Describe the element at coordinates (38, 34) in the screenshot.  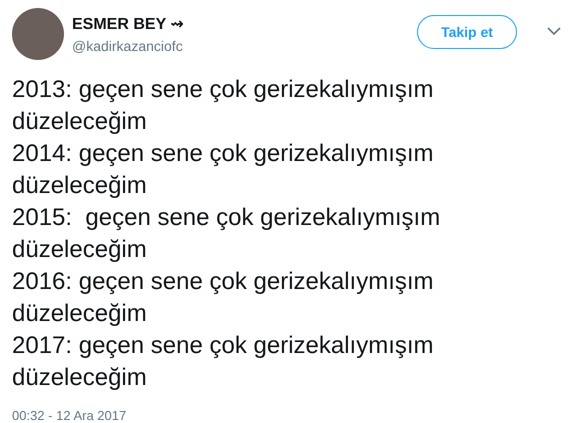
I see `avatar` at that location.